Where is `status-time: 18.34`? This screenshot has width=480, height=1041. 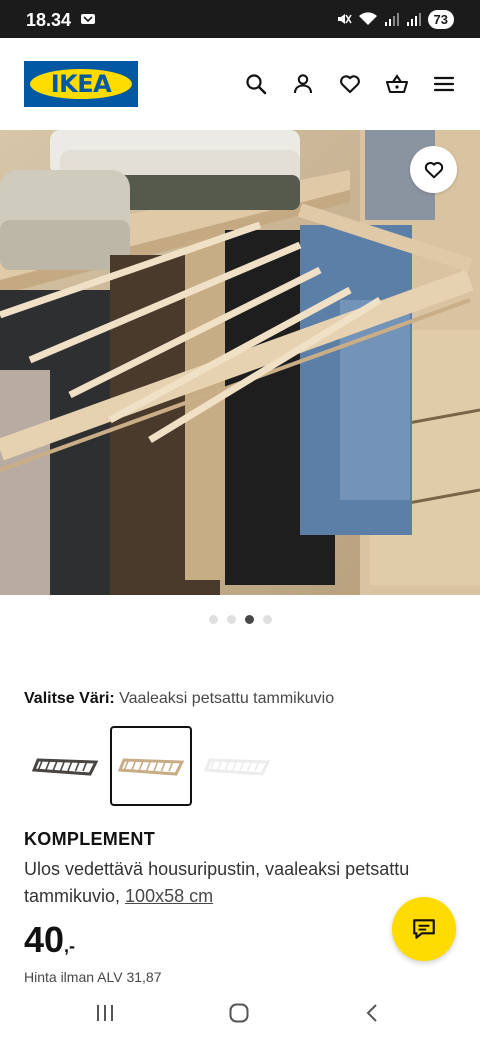
status-time: 18.34 is located at coordinates (49, 20).